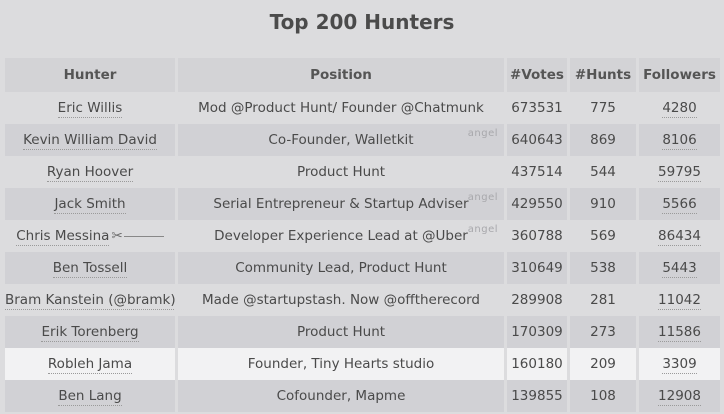  What do you see at coordinates (603, 396) in the screenshot?
I see `hunts-cell: 108` at bounding box center [603, 396].